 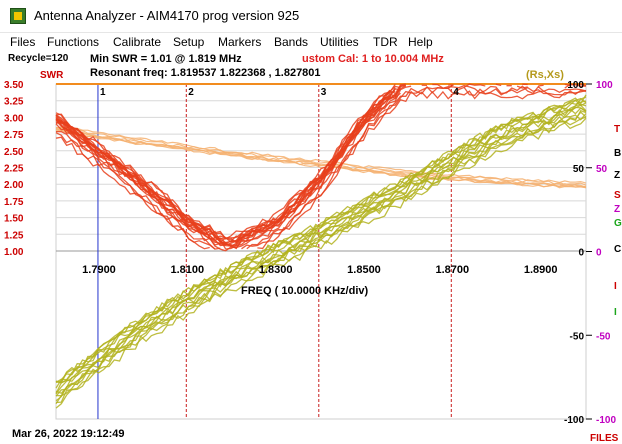 What do you see at coordinates (137, 42) in the screenshot?
I see `menu-calibrate: Calibrate` at bounding box center [137, 42].